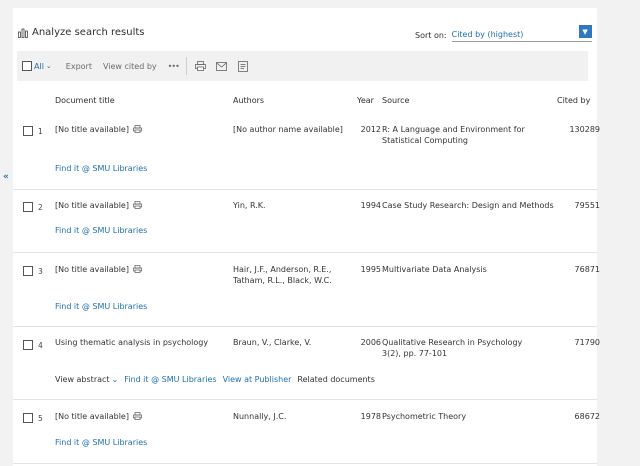  I want to click on row-number: 2, so click(40, 207).